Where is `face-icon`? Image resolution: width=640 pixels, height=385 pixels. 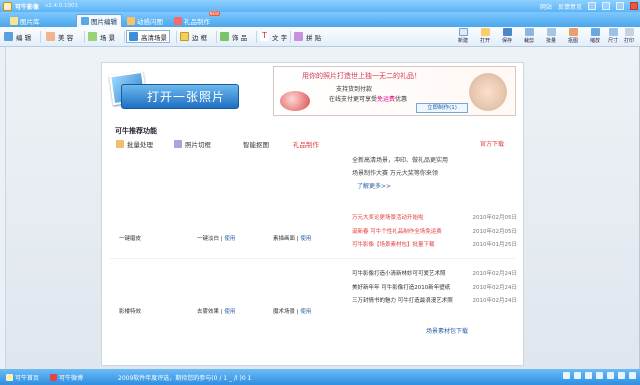 face-icon is located at coordinates (50, 36).